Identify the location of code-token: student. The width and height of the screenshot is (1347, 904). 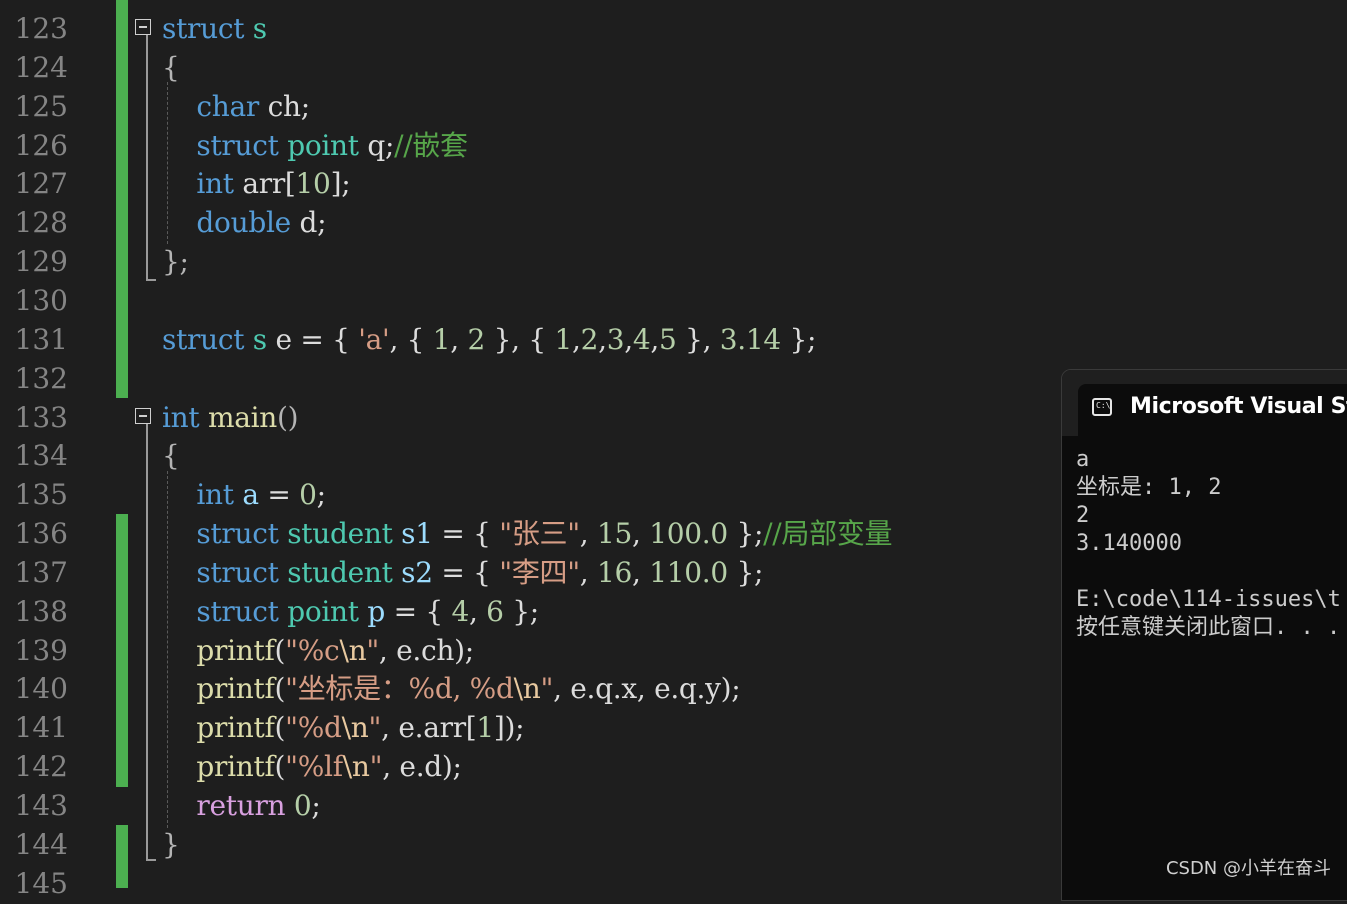
(340, 572).